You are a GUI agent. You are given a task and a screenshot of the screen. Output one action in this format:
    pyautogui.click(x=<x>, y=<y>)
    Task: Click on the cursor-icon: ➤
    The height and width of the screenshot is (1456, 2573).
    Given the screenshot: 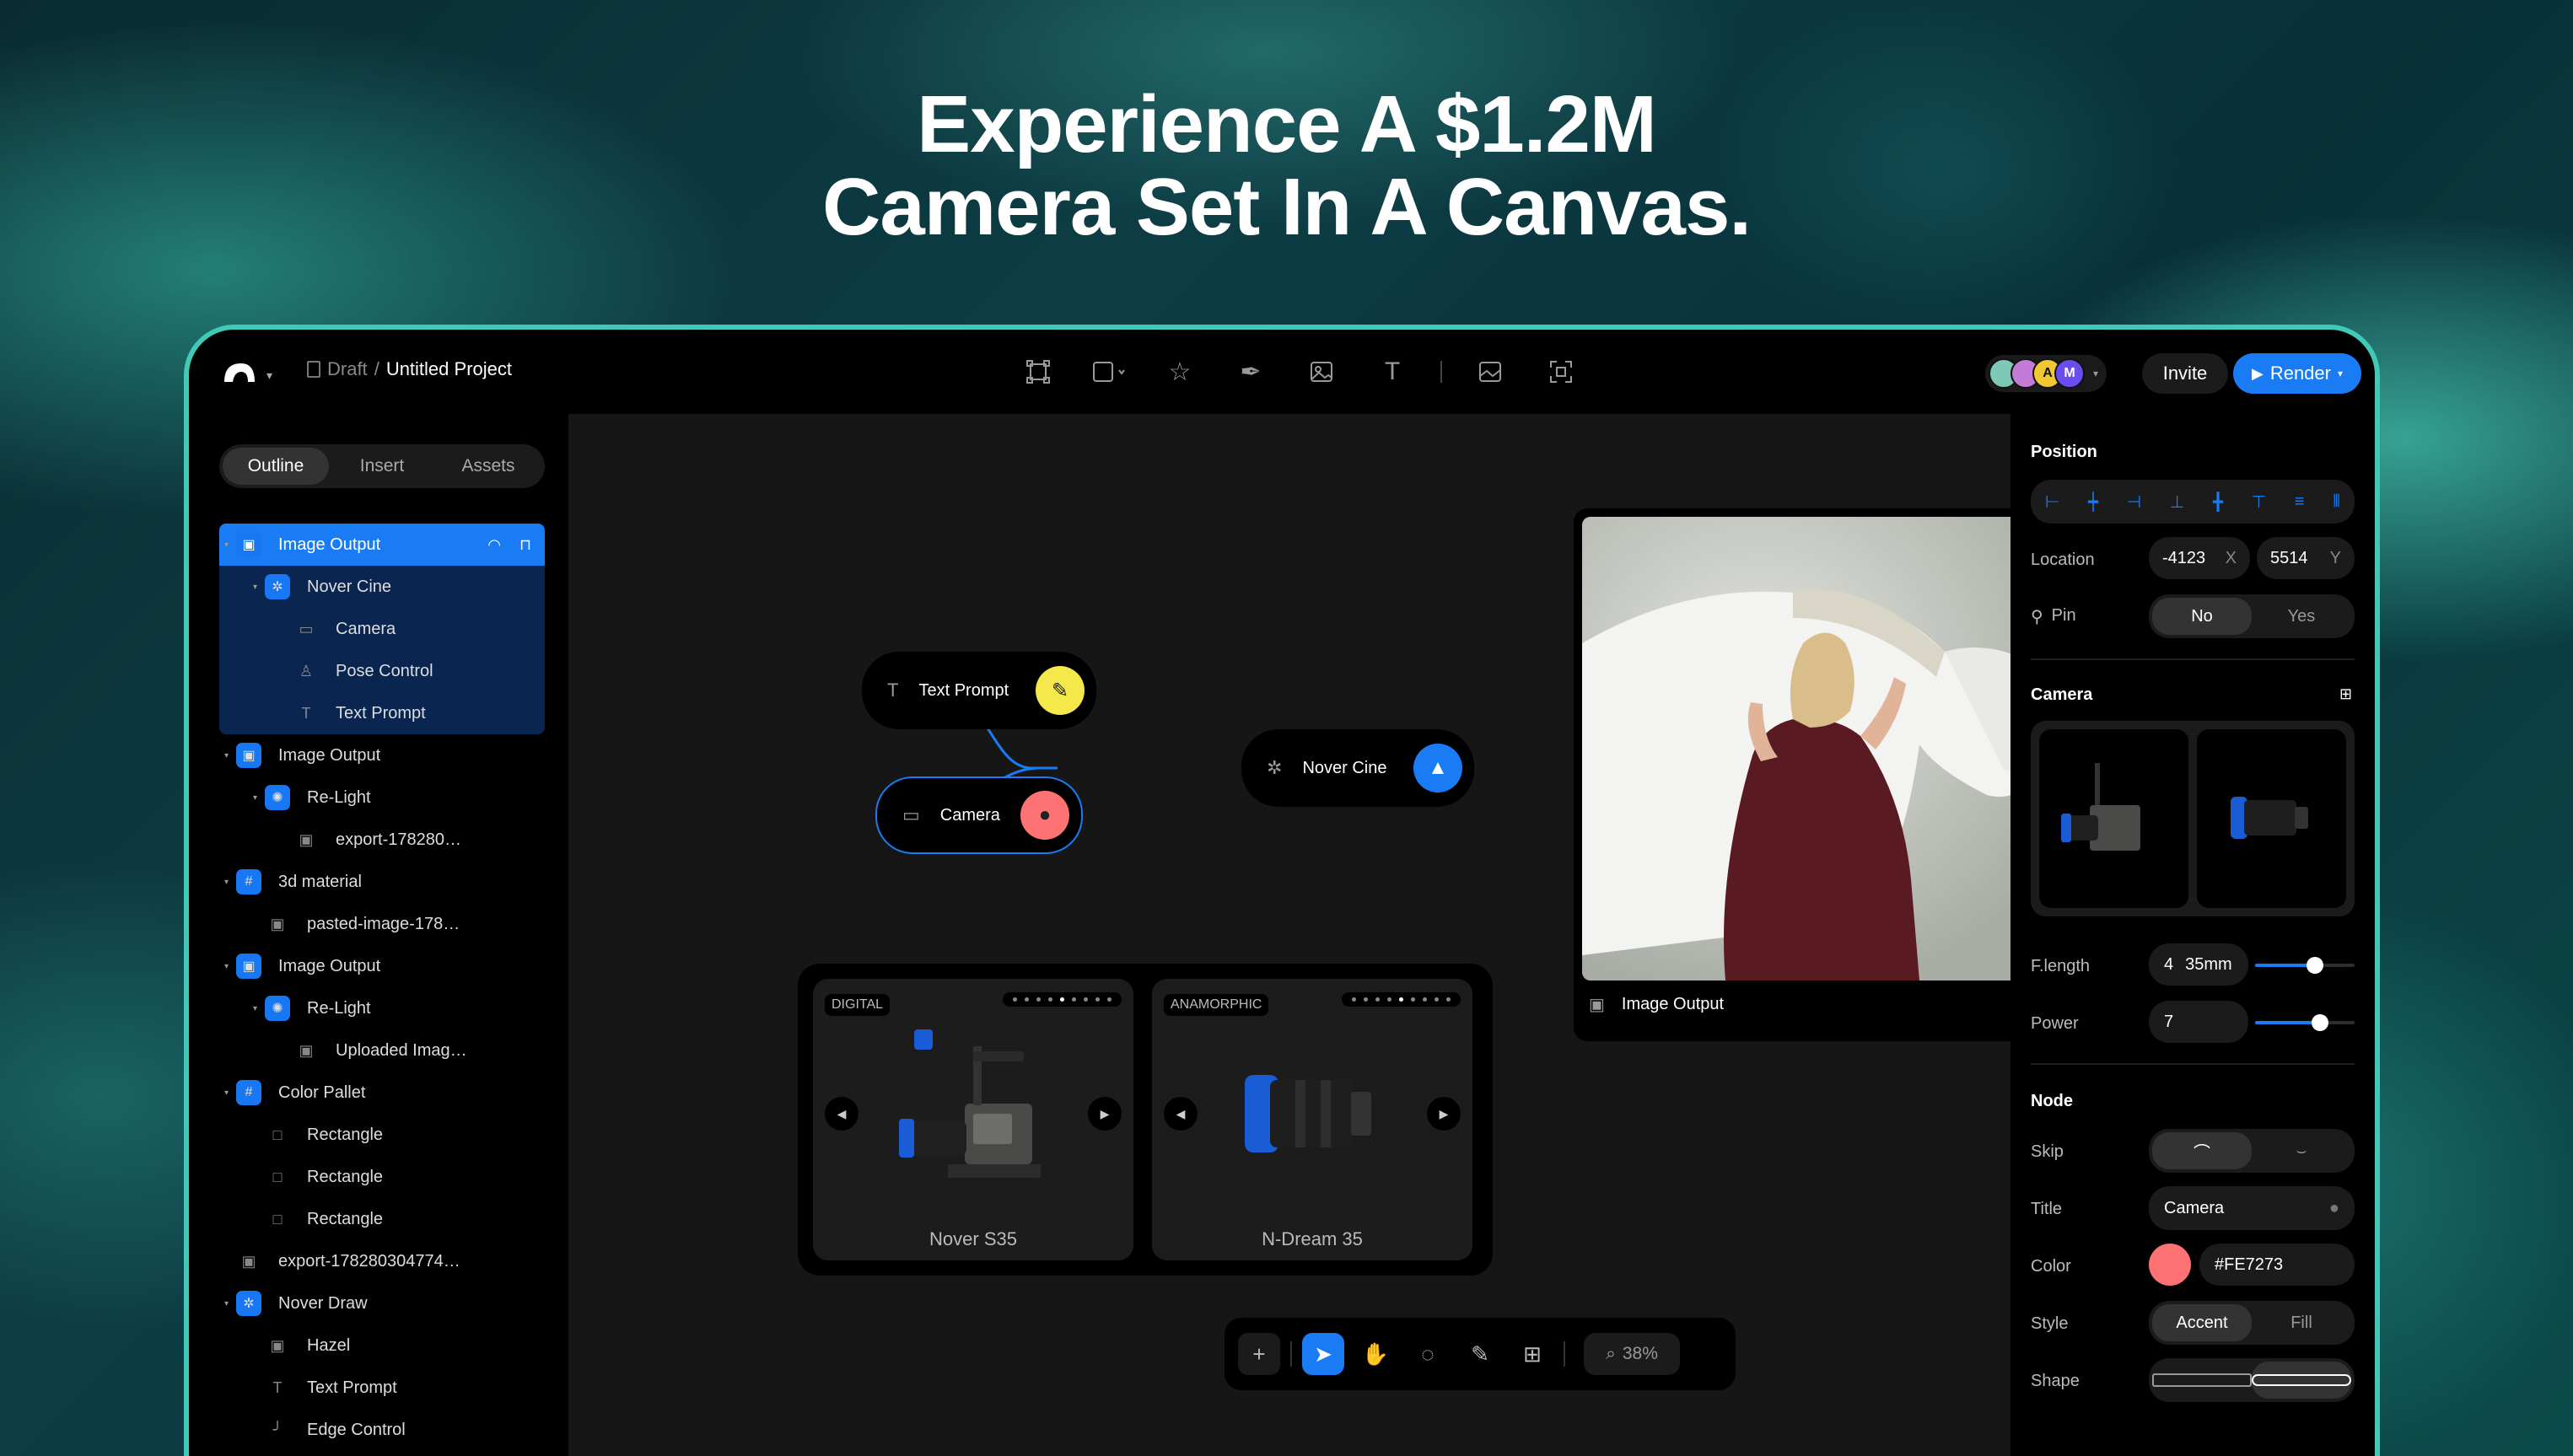 What is the action you would take?
    pyautogui.click(x=1323, y=1354)
    